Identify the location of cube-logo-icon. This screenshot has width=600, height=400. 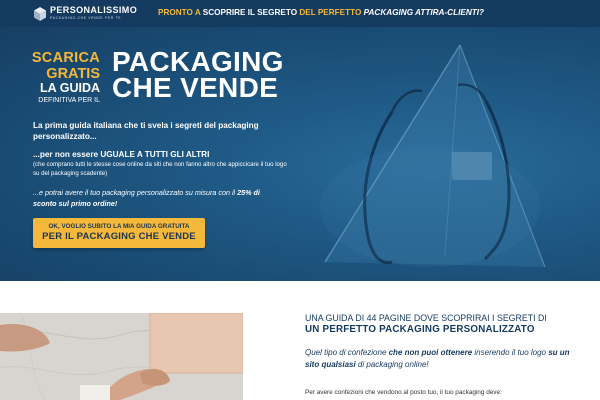
(40, 13).